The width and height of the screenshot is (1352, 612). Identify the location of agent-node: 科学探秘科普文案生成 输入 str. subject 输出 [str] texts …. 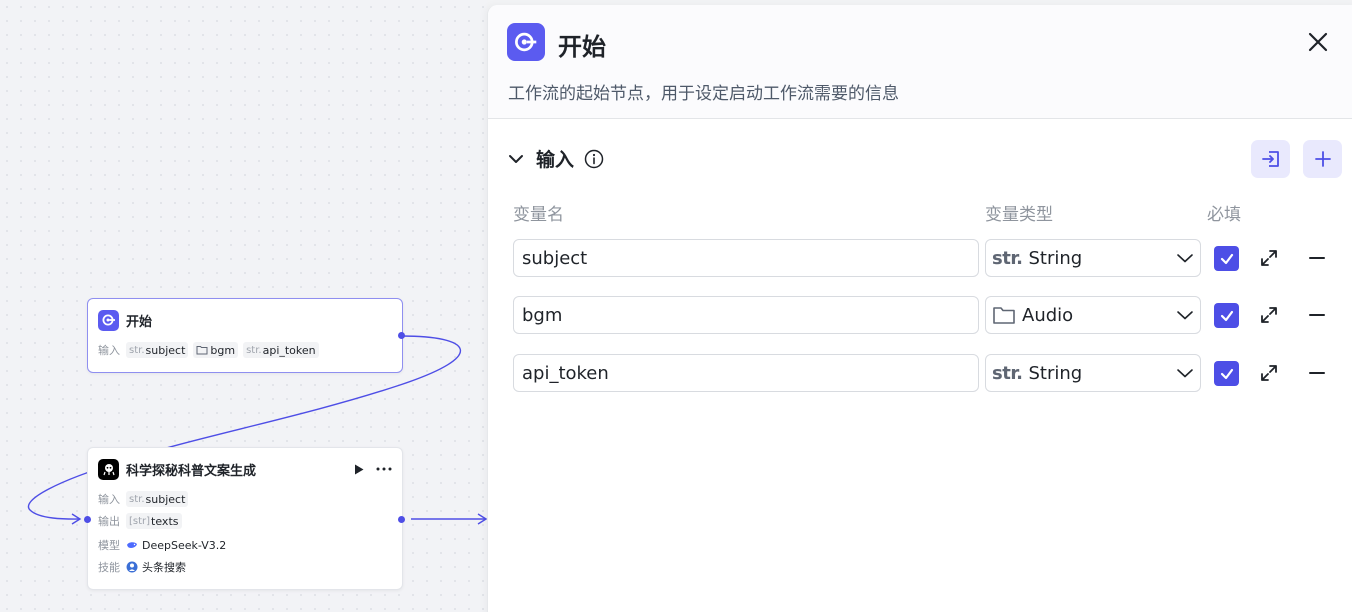
(245, 518).